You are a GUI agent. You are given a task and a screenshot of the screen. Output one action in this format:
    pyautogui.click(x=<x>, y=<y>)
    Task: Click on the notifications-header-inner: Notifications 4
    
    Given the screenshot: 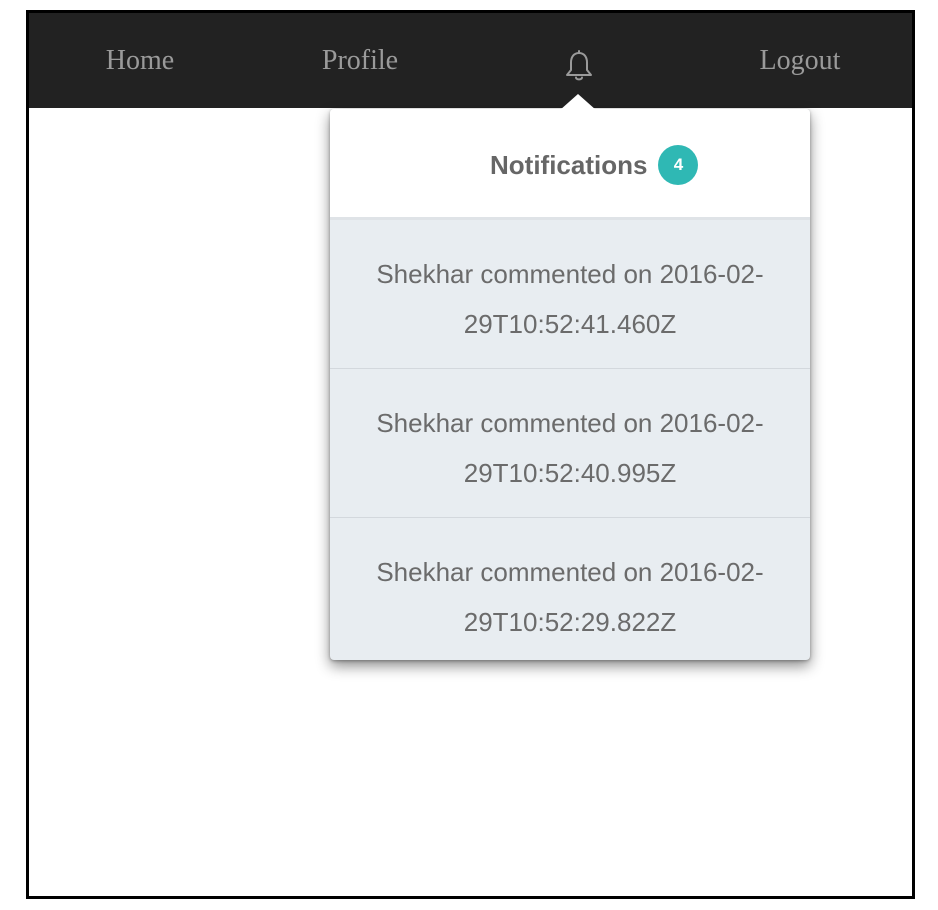 What is the action you would take?
    pyautogui.click(x=594, y=165)
    